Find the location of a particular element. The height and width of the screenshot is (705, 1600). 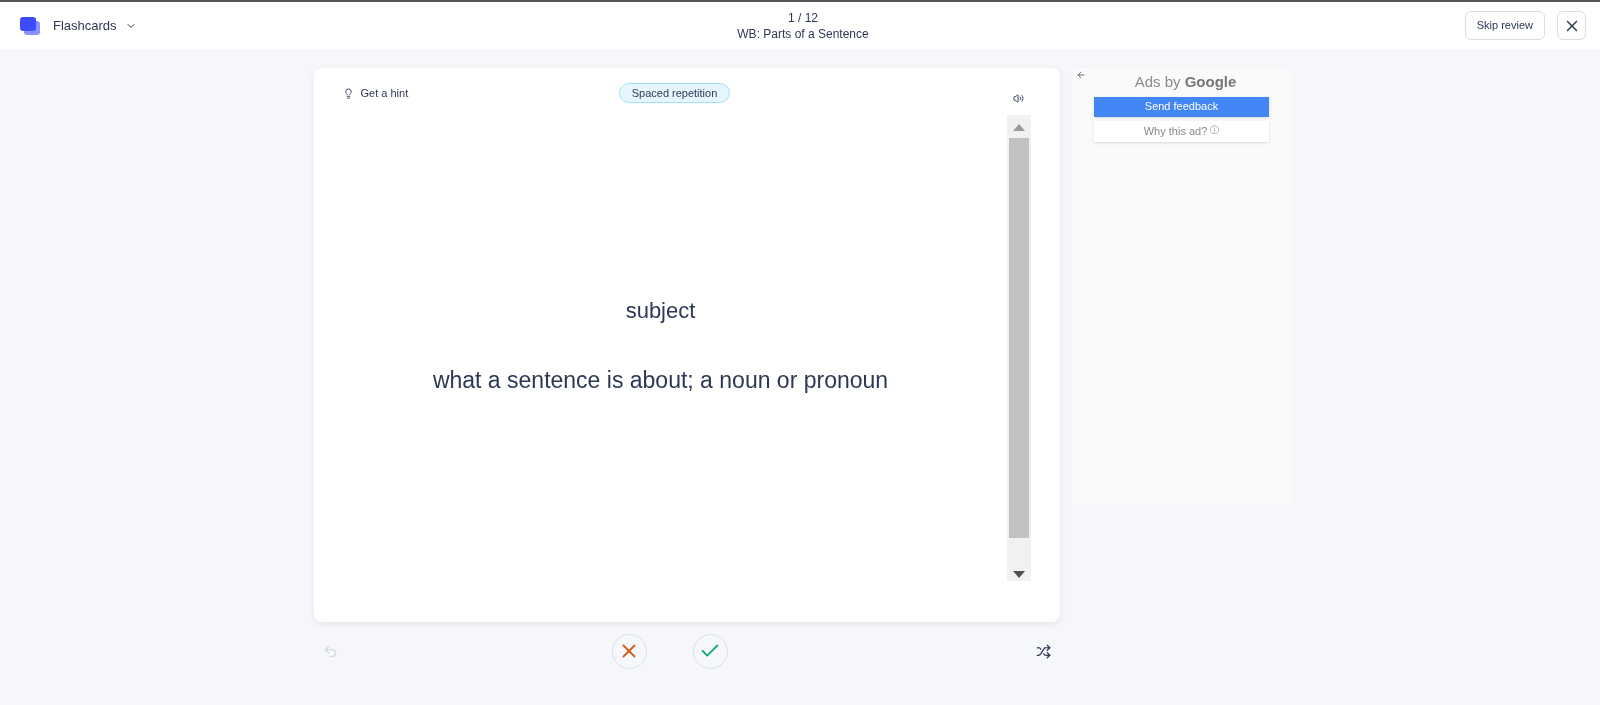

shuffle-button is located at coordinates (1043, 651).